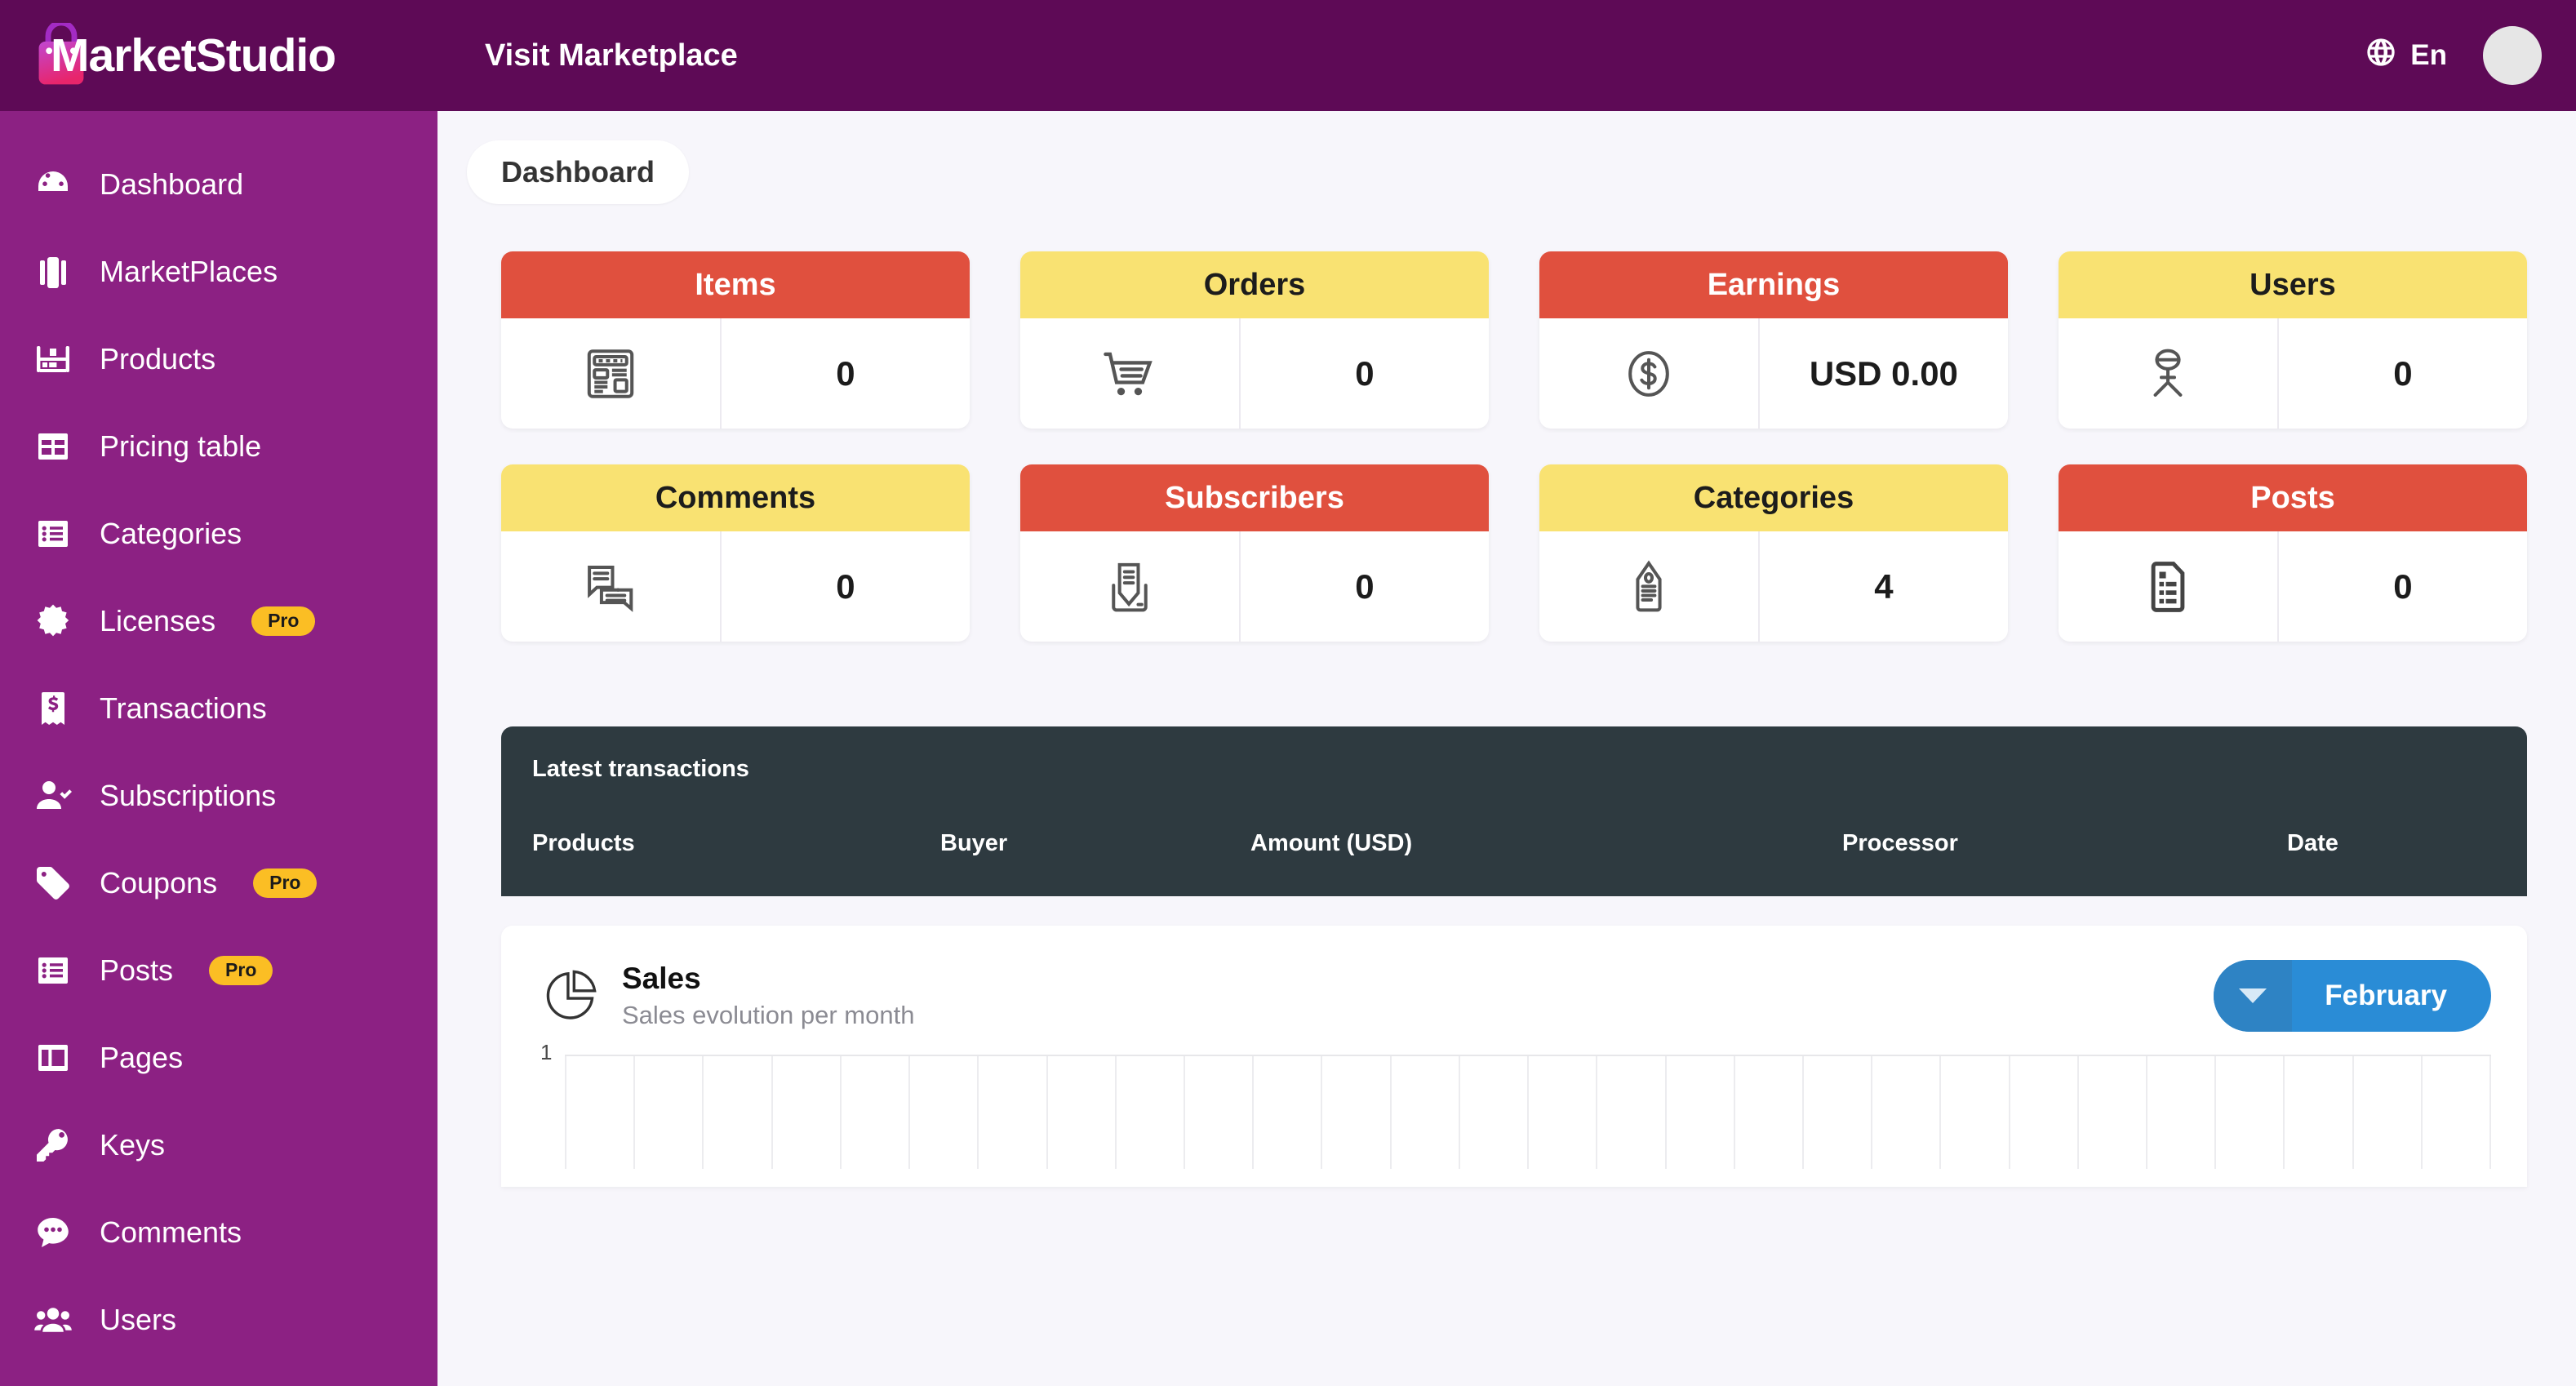 This screenshot has width=2576, height=1386. I want to click on comments-icon, so click(611, 586).